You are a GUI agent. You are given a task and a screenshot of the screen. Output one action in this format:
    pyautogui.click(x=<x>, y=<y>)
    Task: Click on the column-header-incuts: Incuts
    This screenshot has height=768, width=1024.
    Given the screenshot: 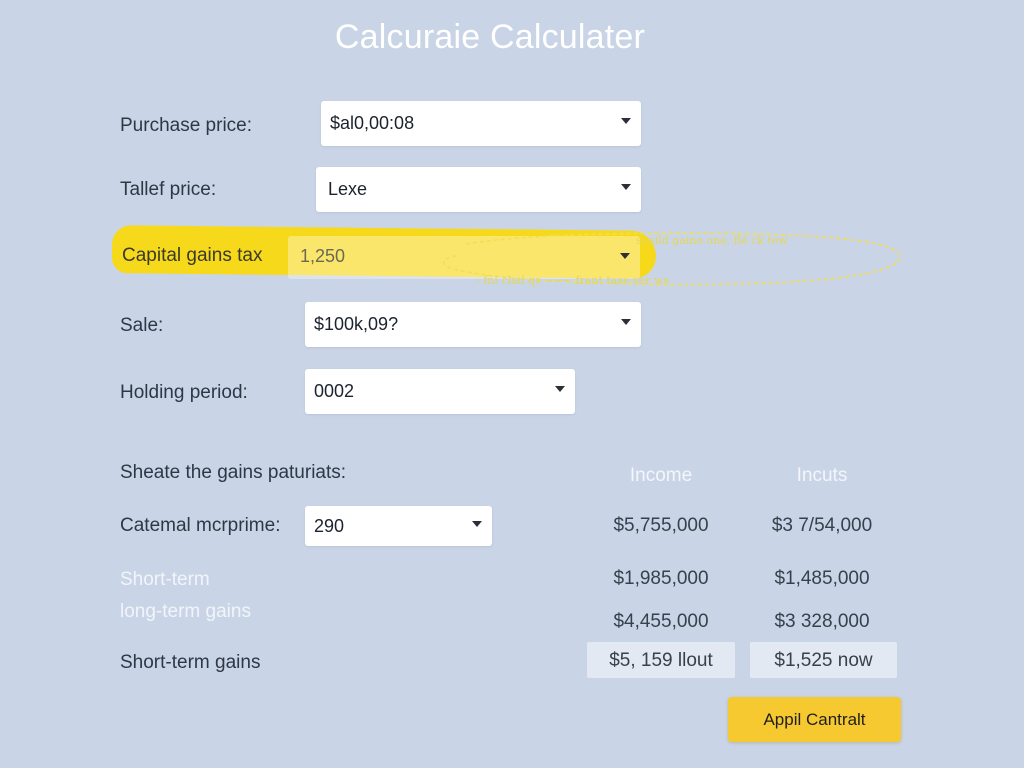 What is the action you would take?
    pyautogui.click(x=822, y=475)
    